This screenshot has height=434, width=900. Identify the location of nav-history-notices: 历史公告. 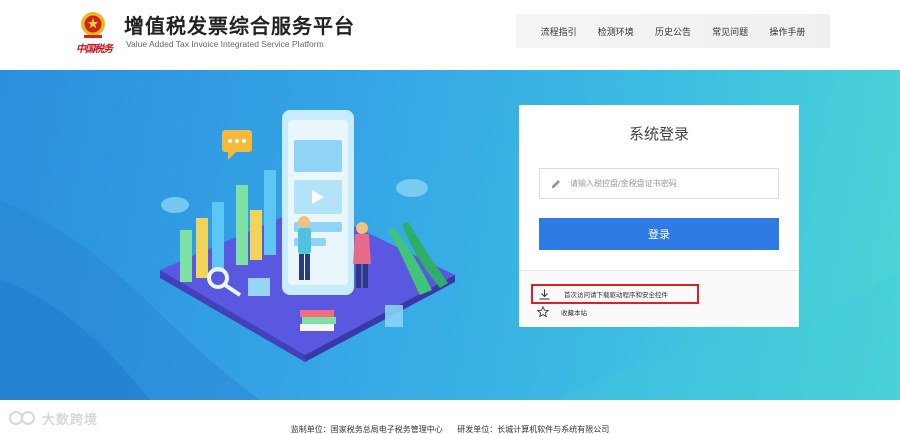
(673, 31).